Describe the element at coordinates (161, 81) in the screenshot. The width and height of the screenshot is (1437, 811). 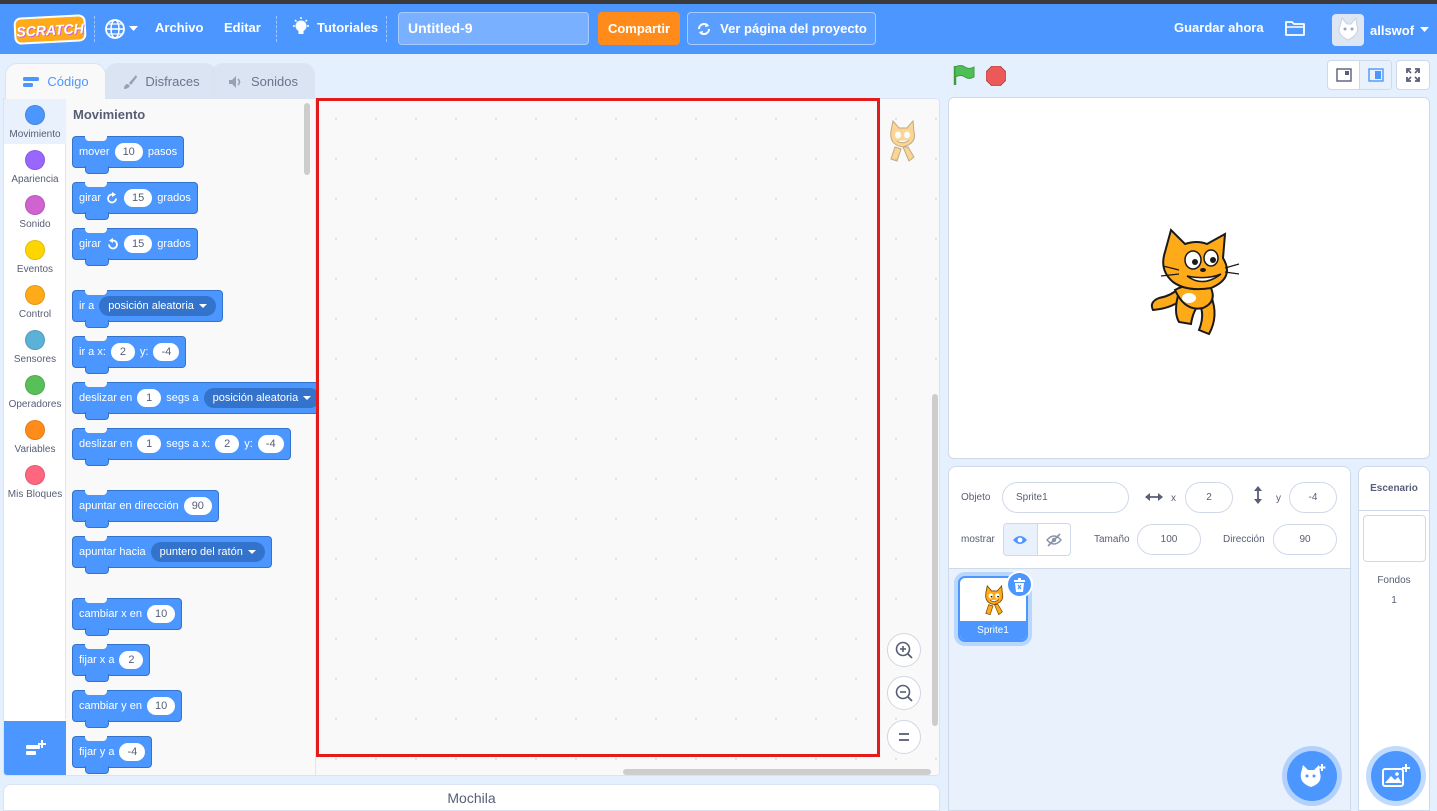
I see `tab-costumes: Disfraces` at that location.